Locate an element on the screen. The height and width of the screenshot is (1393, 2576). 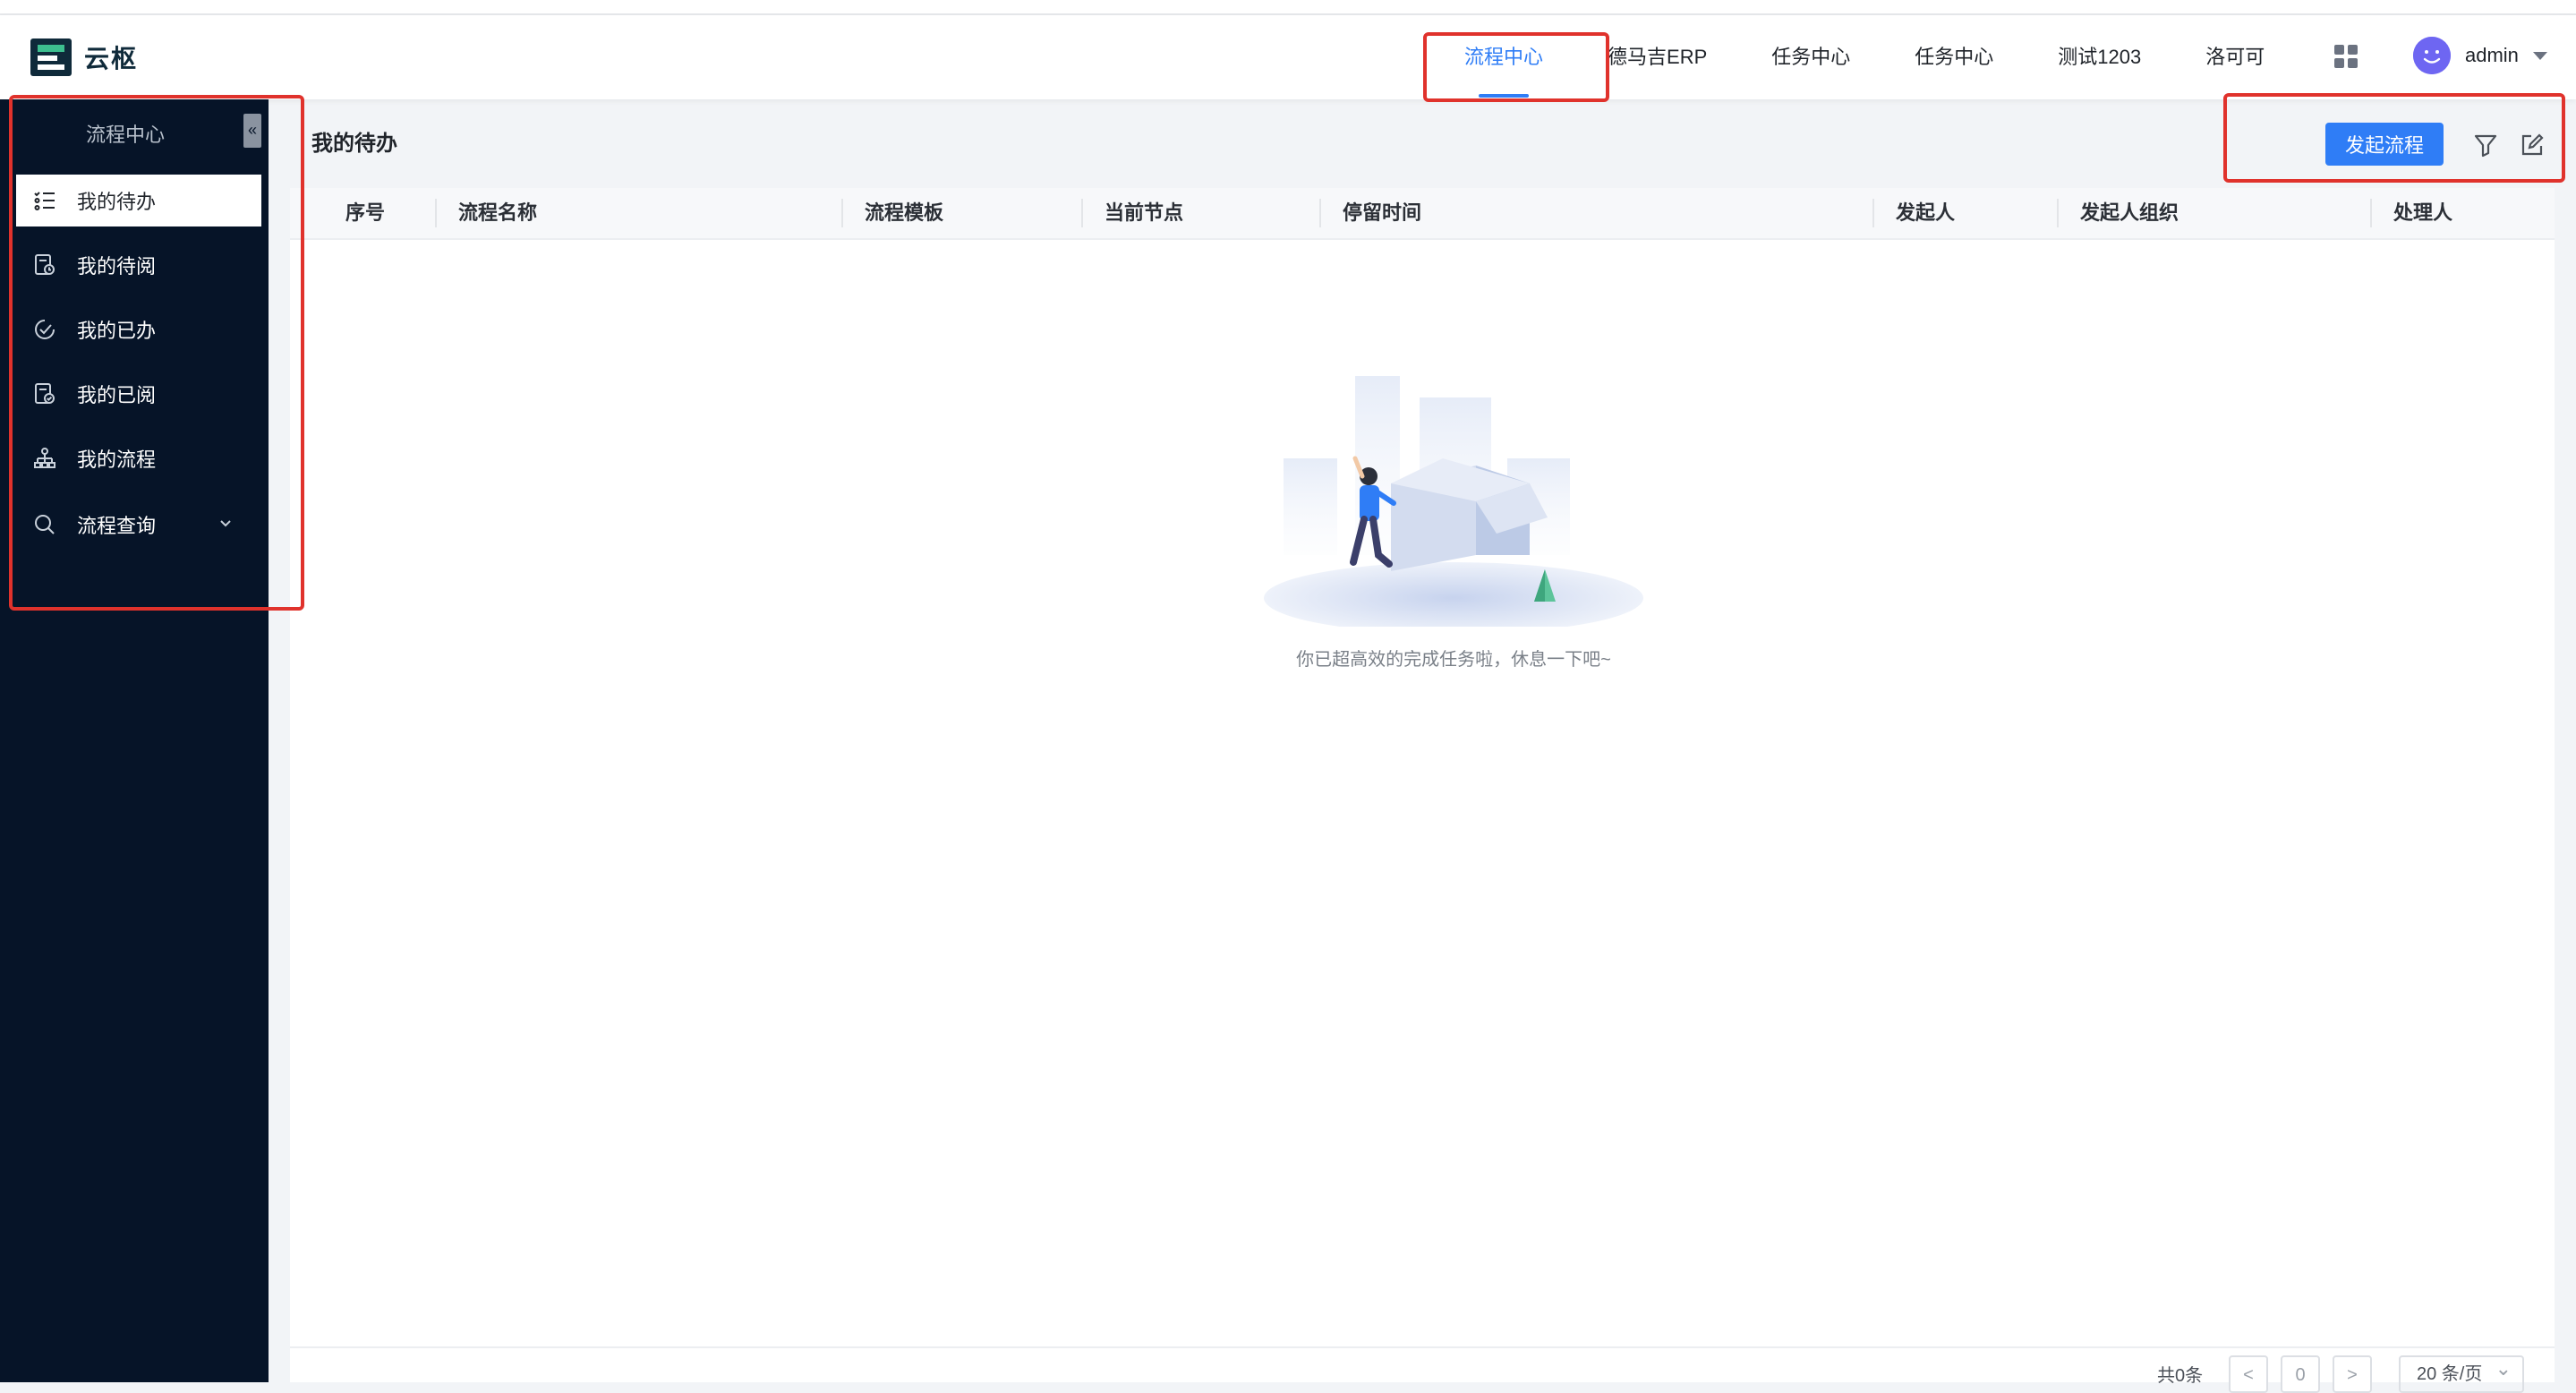
sidebar-item-label: 我的已办 is located at coordinates (117, 331).